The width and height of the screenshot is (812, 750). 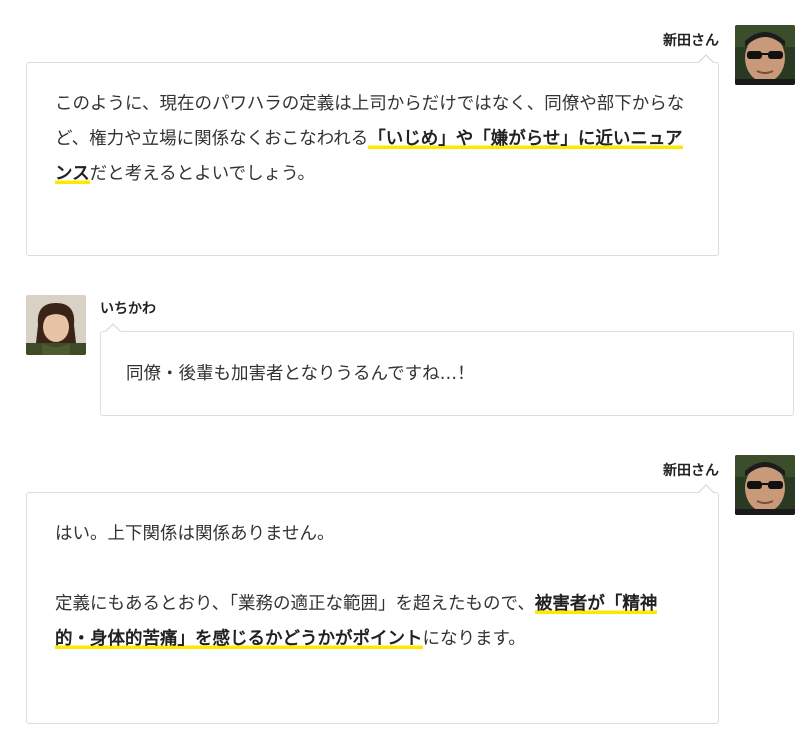 I want to click on message-text: はい。上下関係は関係ありません。, so click(x=195, y=534).